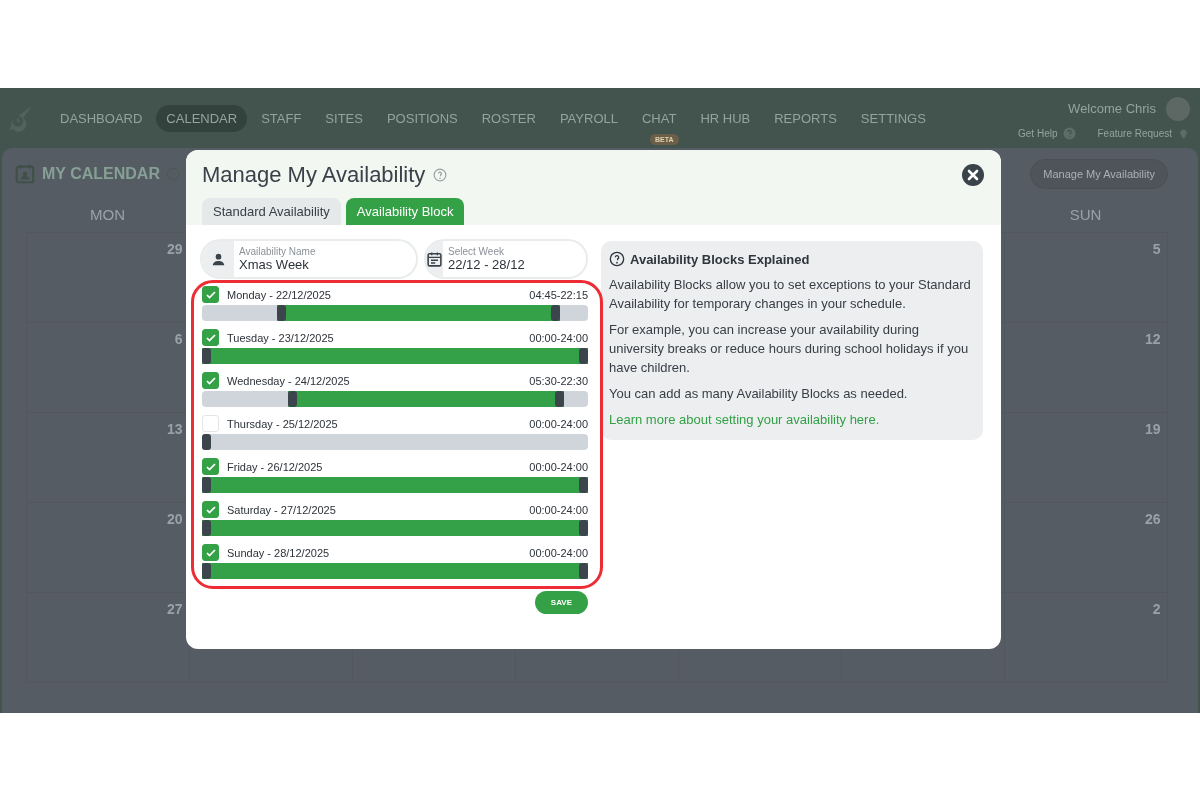 Image resolution: width=1200 pixels, height=800 pixels. I want to click on tab: Standard Availability, so click(271, 211).